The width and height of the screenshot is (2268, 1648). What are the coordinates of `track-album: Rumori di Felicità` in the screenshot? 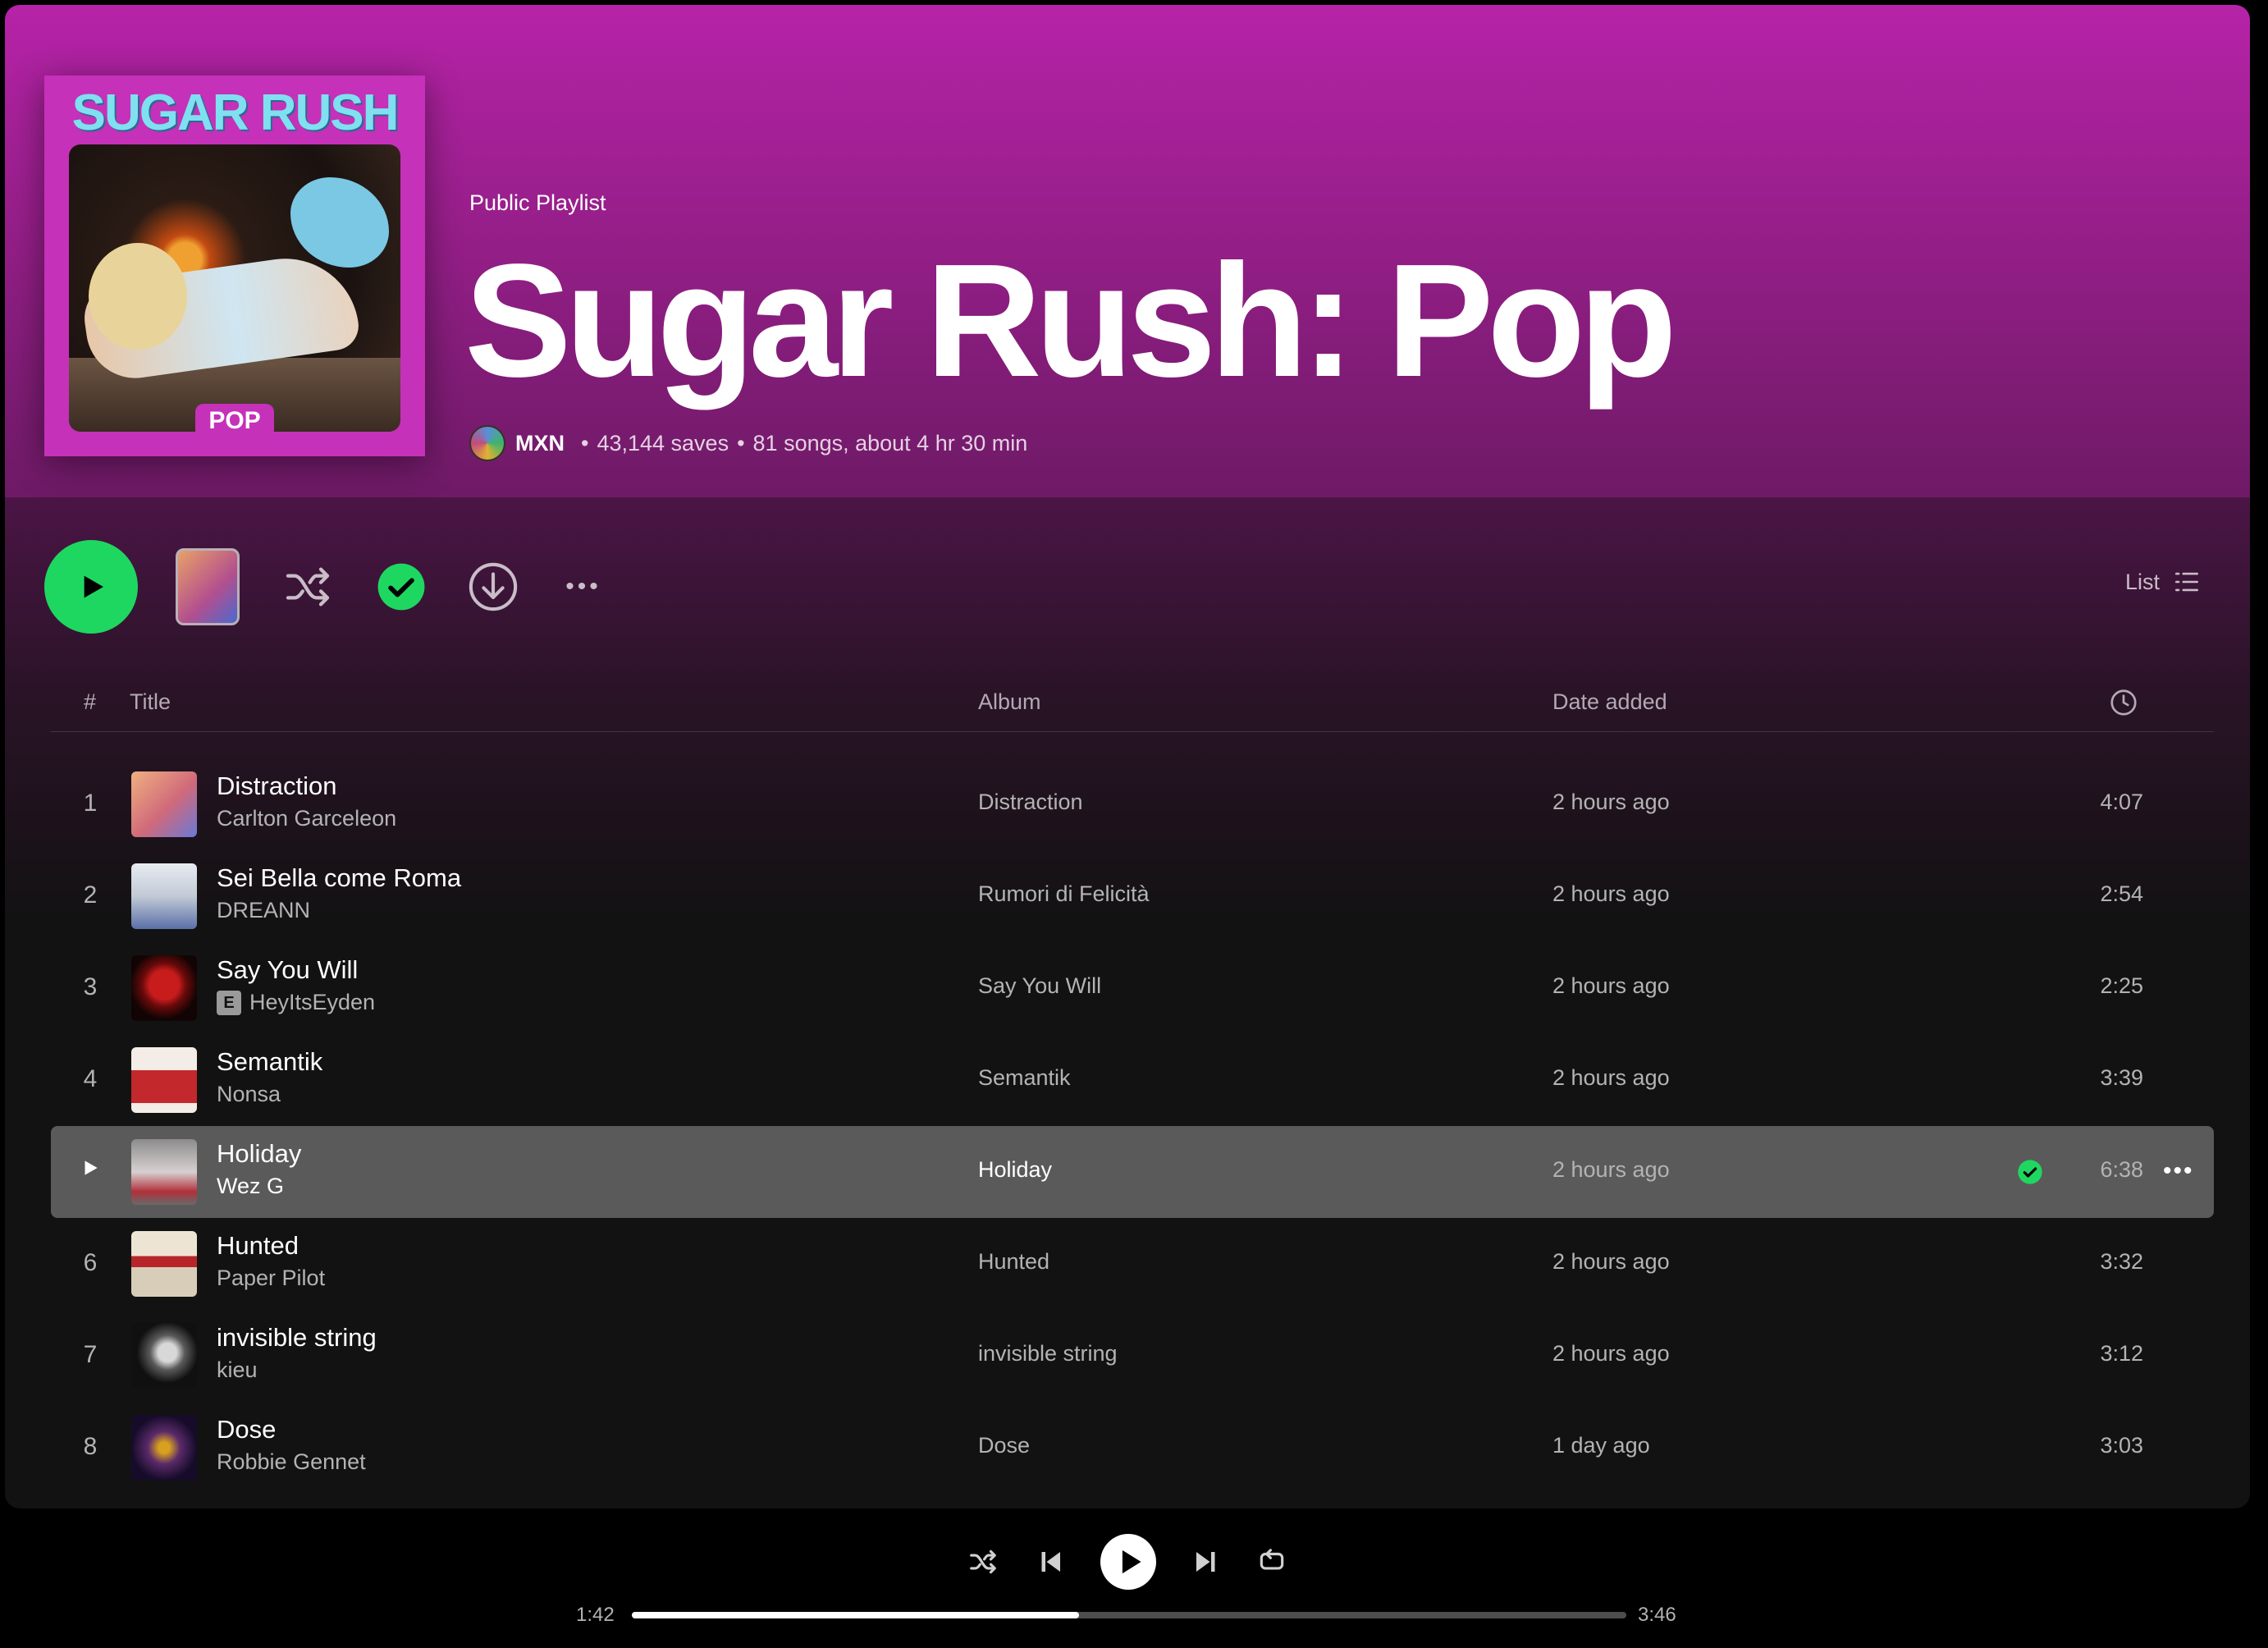 It's located at (1064, 894).